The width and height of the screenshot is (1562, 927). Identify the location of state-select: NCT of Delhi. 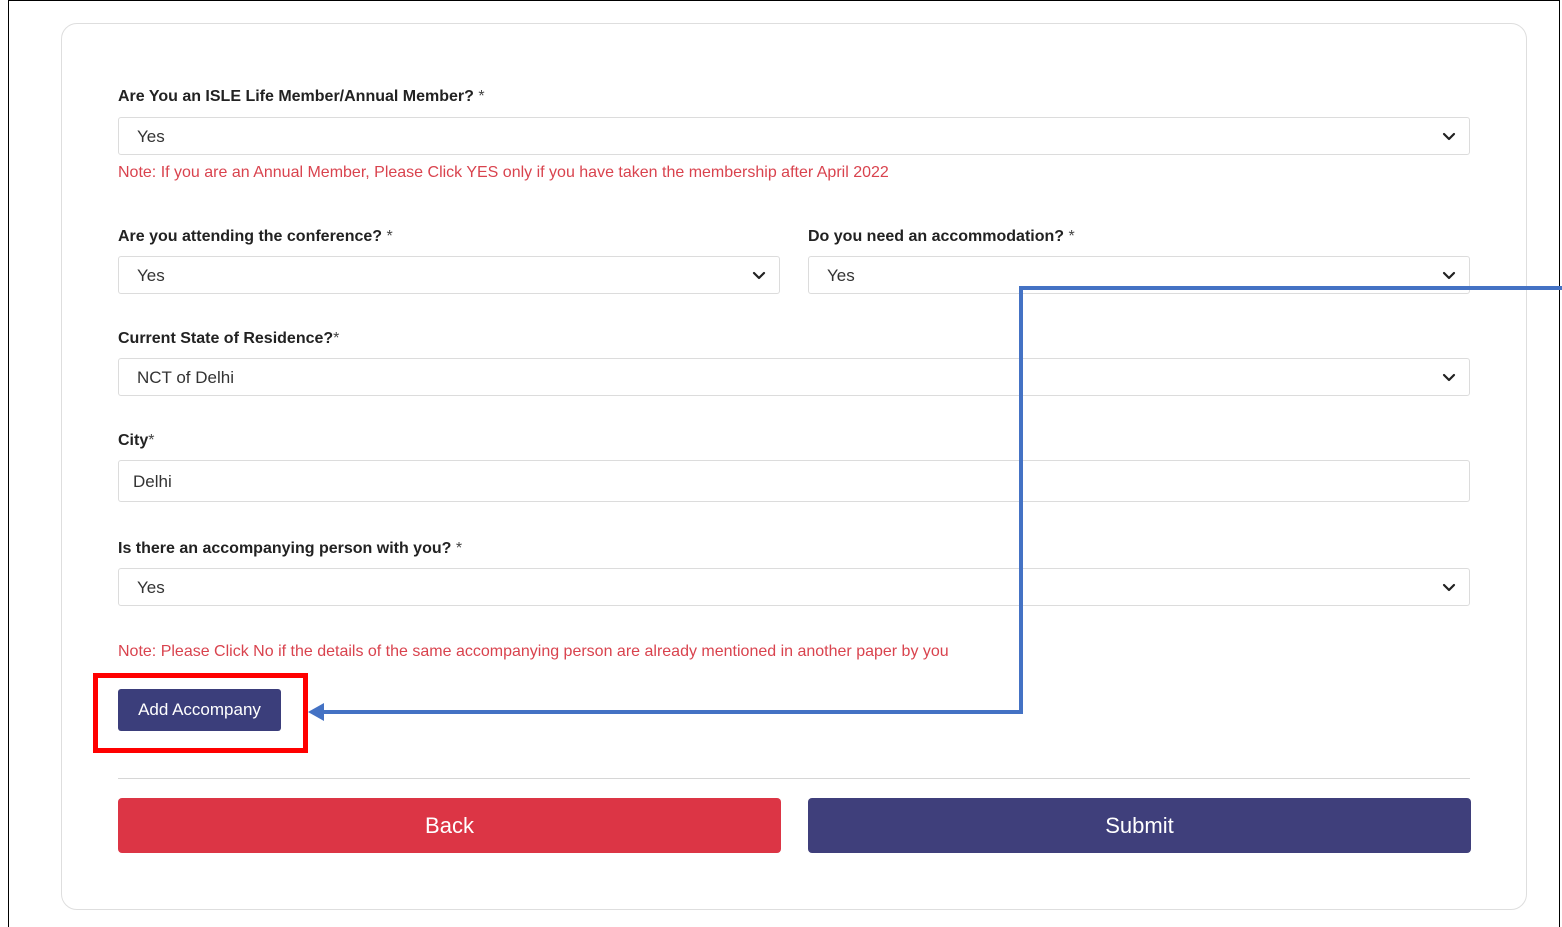
(794, 377).